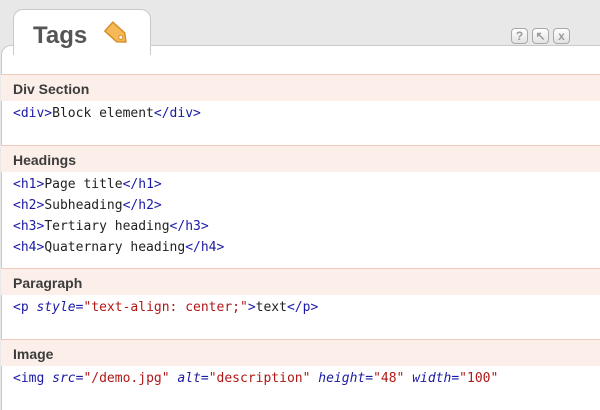 Image resolution: width=600 pixels, height=410 pixels. What do you see at coordinates (306, 184) in the screenshot?
I see `code-line: <h1>Page title</h1>` at bounding box center [306, 184].